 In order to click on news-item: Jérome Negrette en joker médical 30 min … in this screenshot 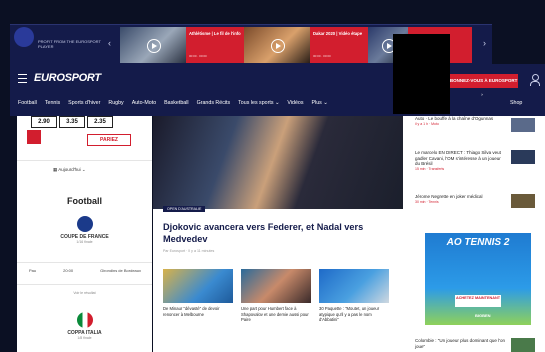, I will do `click(461, 199)`.